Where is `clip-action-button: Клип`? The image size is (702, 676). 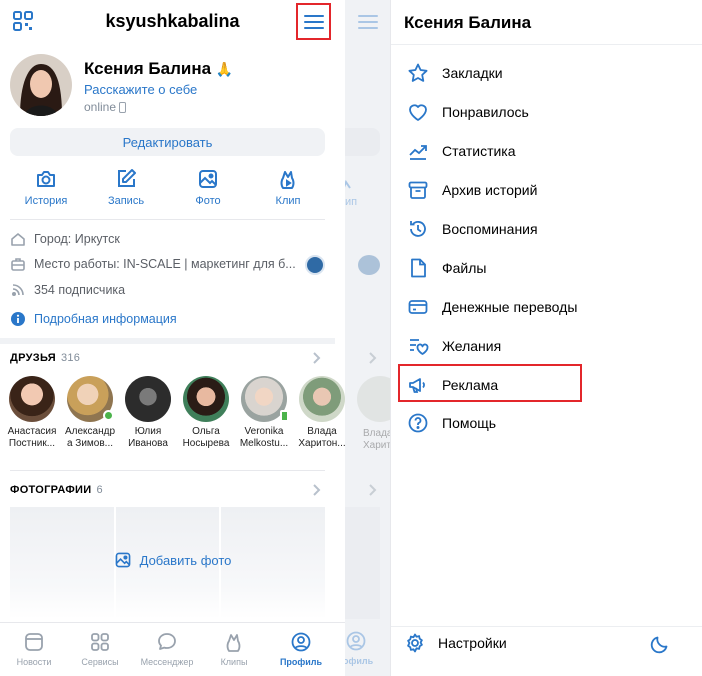
clip-action-button: Клип is located at coordinates (288, 187).